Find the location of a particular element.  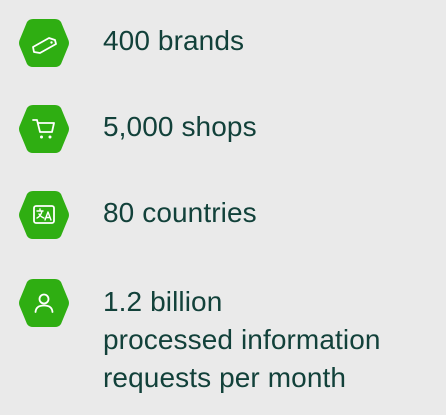

stat-label: 5,000 shops is located at coordinates (180, 124).